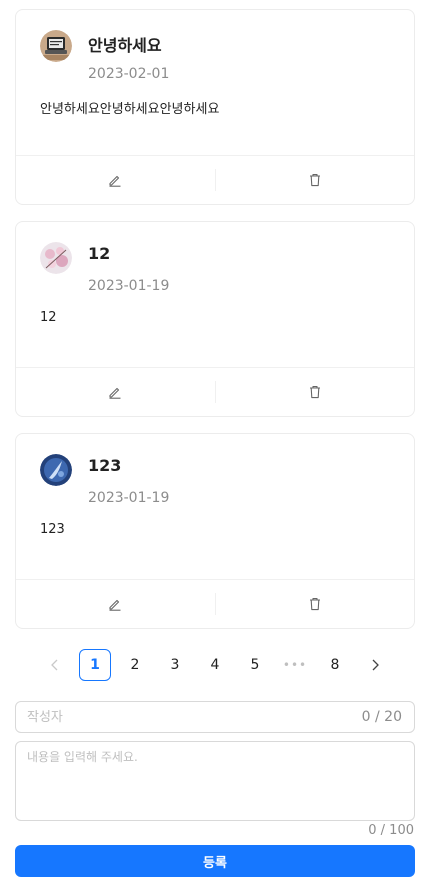  I want to click on page-jump-ellipsis: •••, so click(295, 665).